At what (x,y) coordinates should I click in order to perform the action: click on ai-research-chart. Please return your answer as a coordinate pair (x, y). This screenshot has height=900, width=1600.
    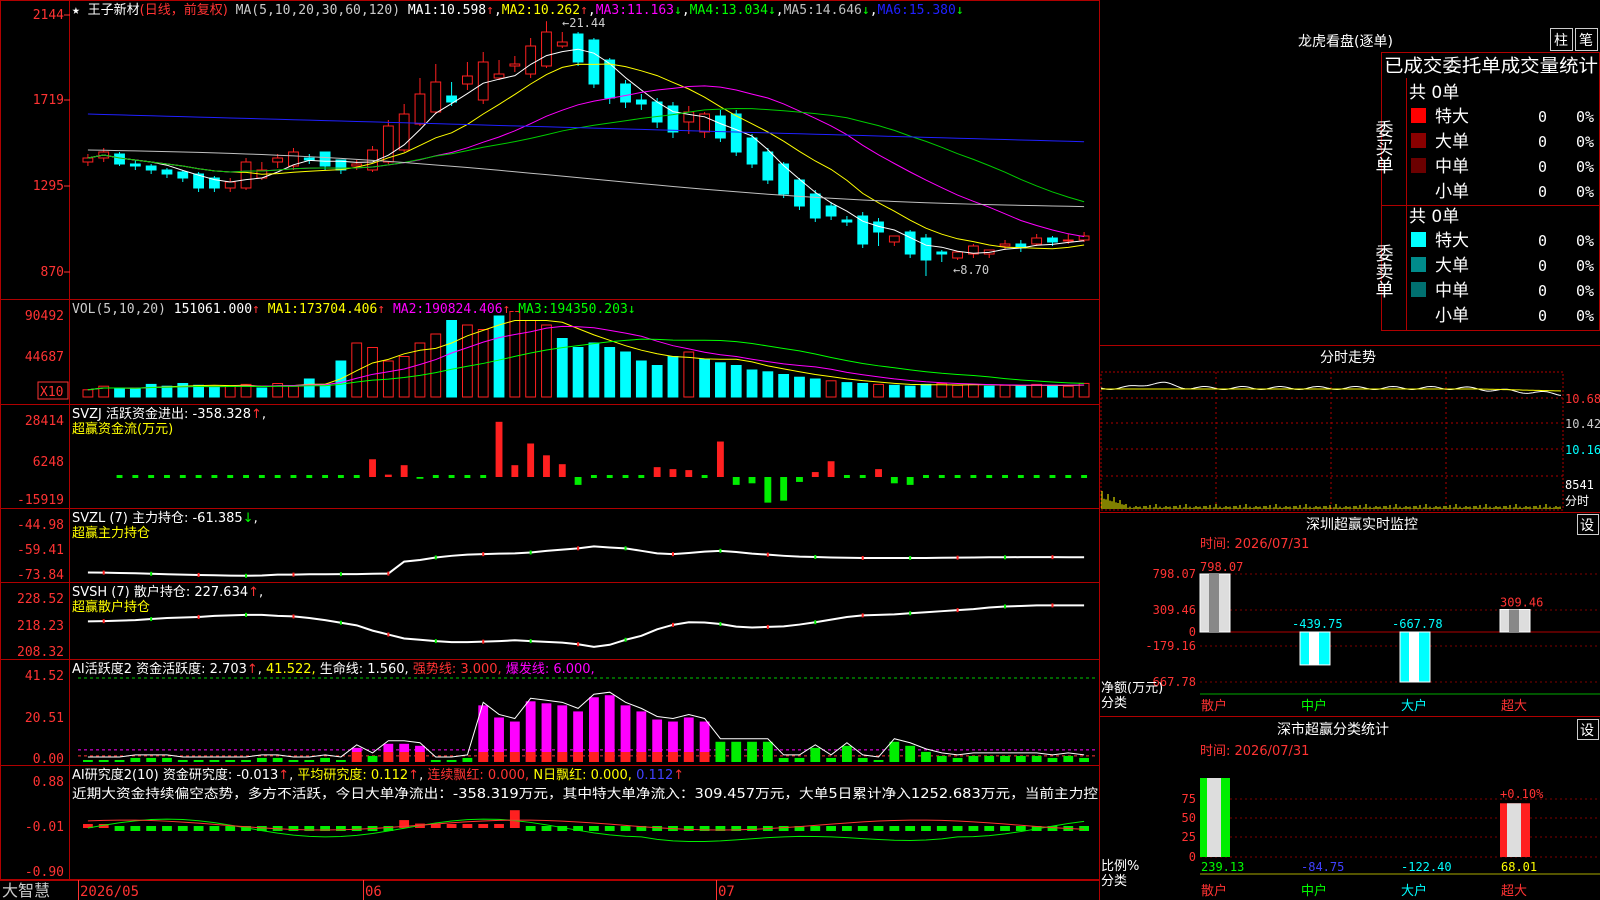
    Looking at the image, I should click on (586, 826).